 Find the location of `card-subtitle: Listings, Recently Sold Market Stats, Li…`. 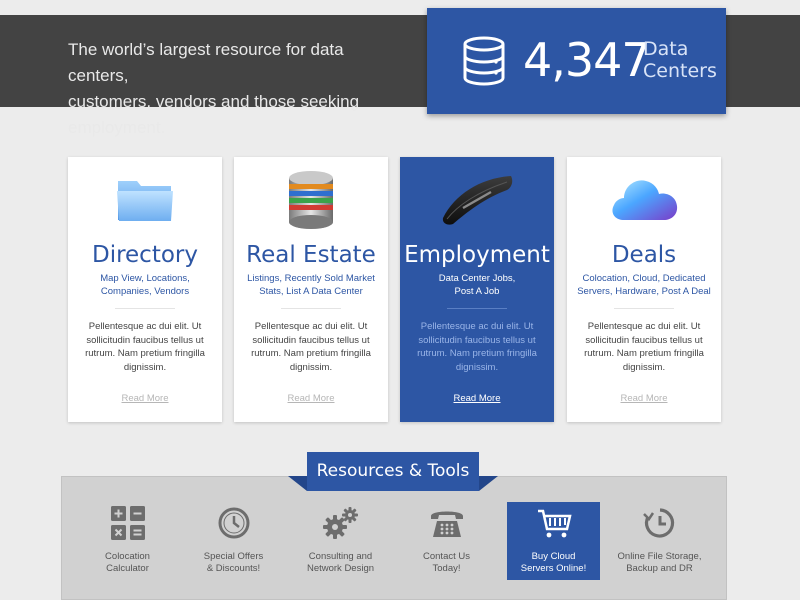

card-subtitle: Listings, Recently Sold Market Stats, Li… is located at coordinates (311, 285).